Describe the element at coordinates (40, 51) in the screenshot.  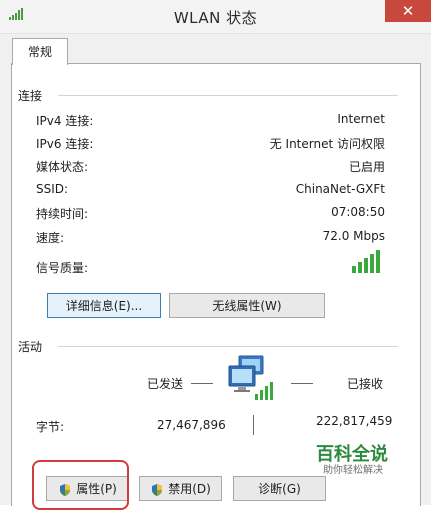
I see `tab-general: 常规` at that location.